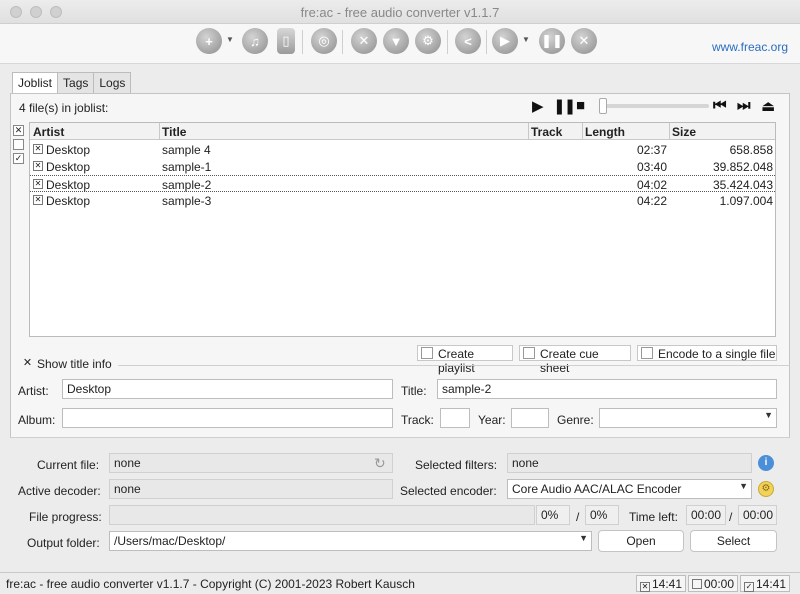  Describe the element at coordinates (402, 183) in the screenshot. I see `table-row: ✕ Desktop sample-2 04:02 35.424.043` at that location.